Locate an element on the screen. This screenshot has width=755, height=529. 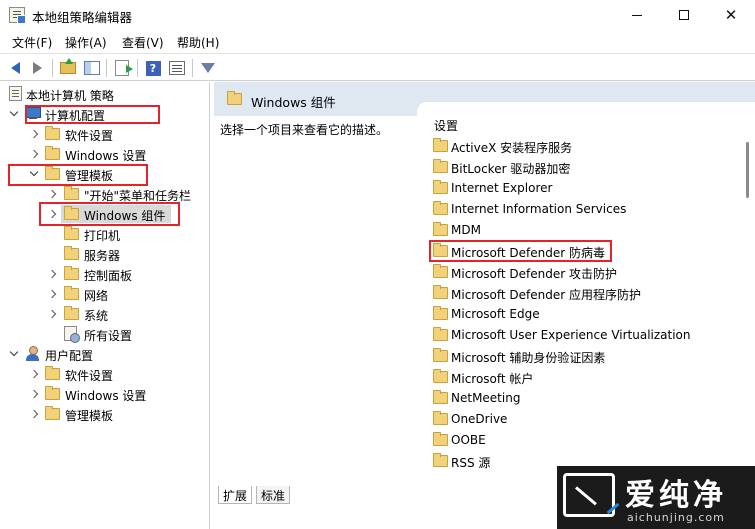
menu-view: 查看(V) is located at coordinates (143, 42).